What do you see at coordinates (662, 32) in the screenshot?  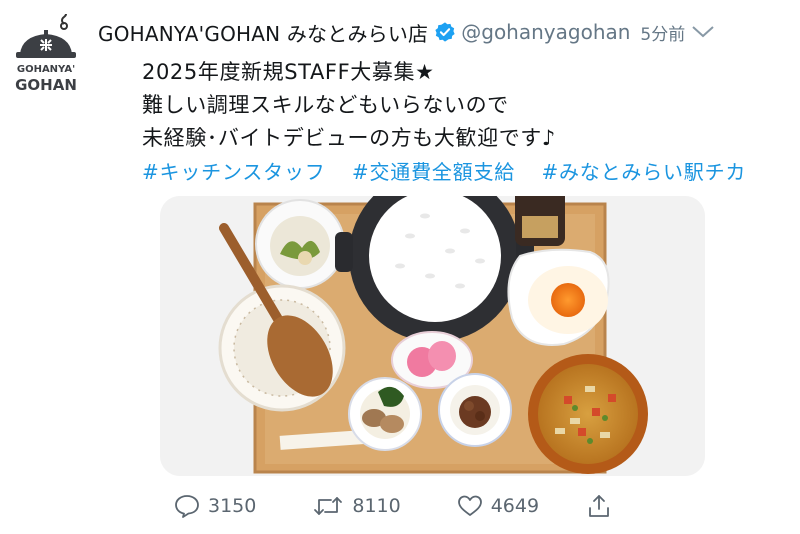 I see `timestamp: 5分前` at bounding box center [662, 32].